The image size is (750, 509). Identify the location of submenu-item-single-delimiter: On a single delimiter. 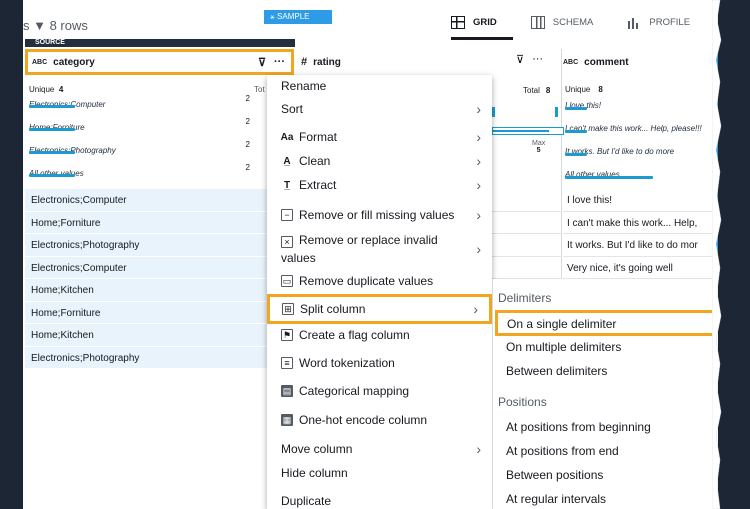
(606, 323).